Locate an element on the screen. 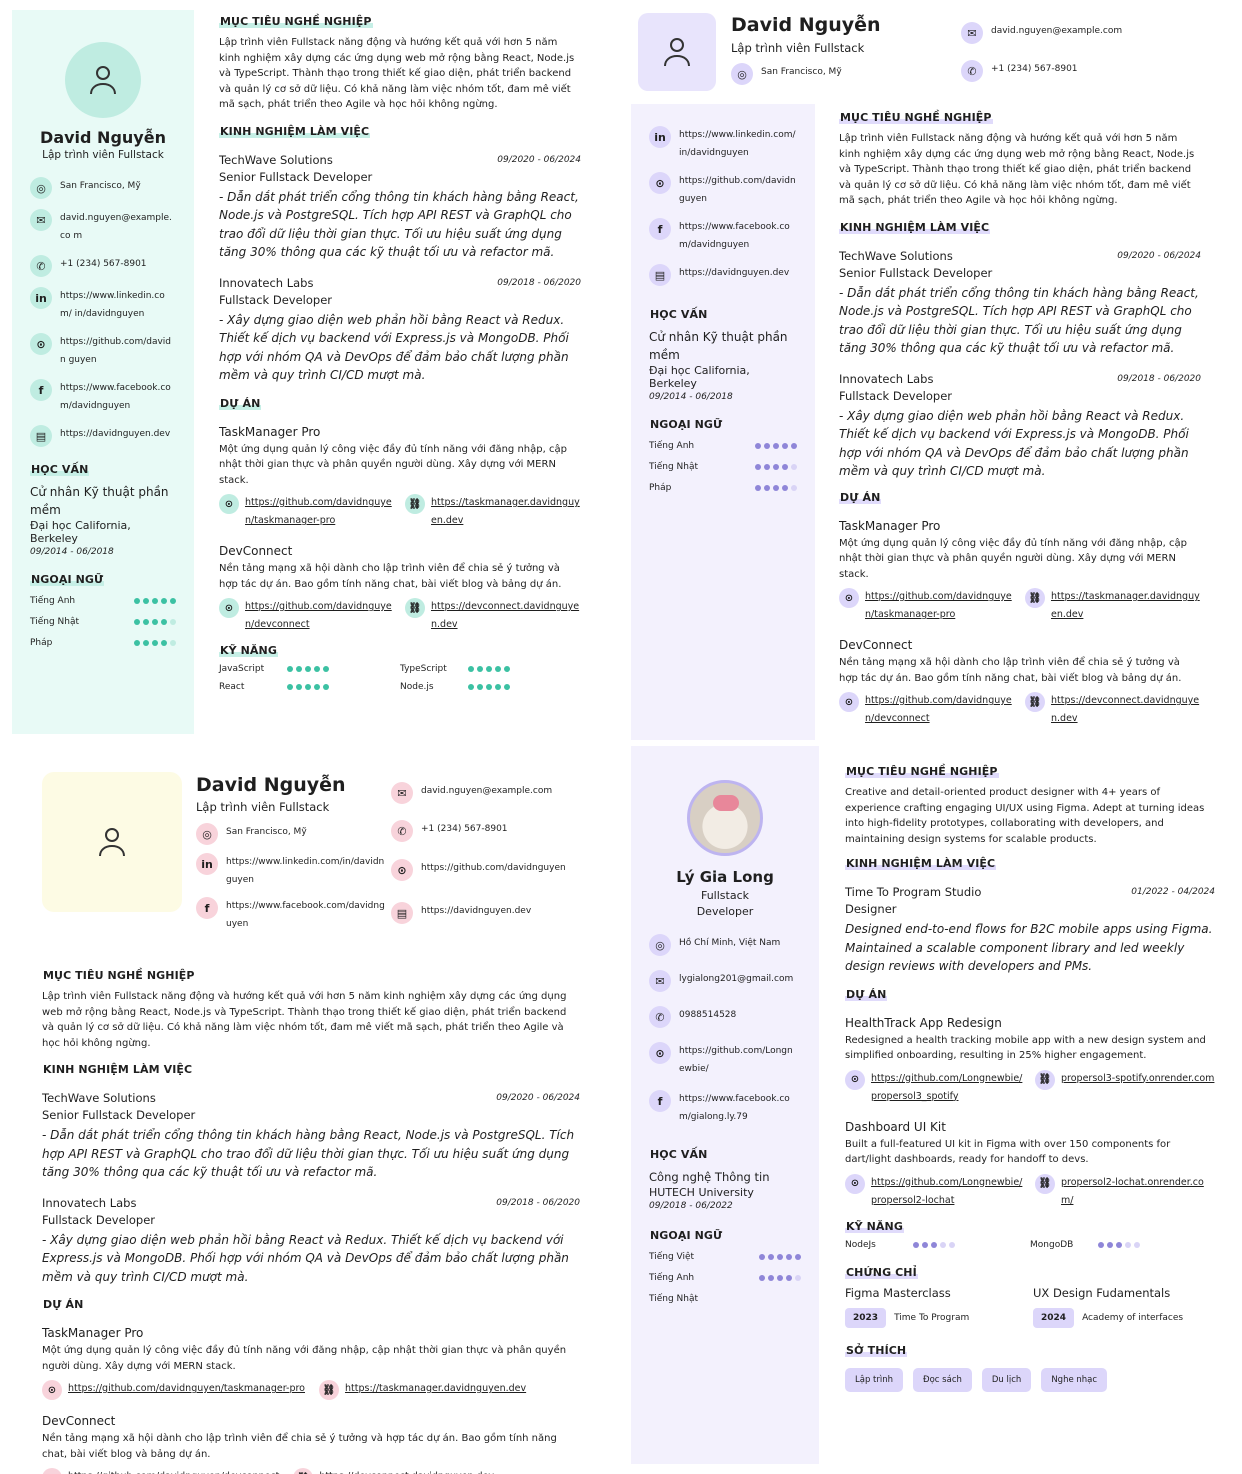 The height and width of the screenshot is (1474, 1242). language-row: Tiếng Nhật is located at coordinates (103, 622).